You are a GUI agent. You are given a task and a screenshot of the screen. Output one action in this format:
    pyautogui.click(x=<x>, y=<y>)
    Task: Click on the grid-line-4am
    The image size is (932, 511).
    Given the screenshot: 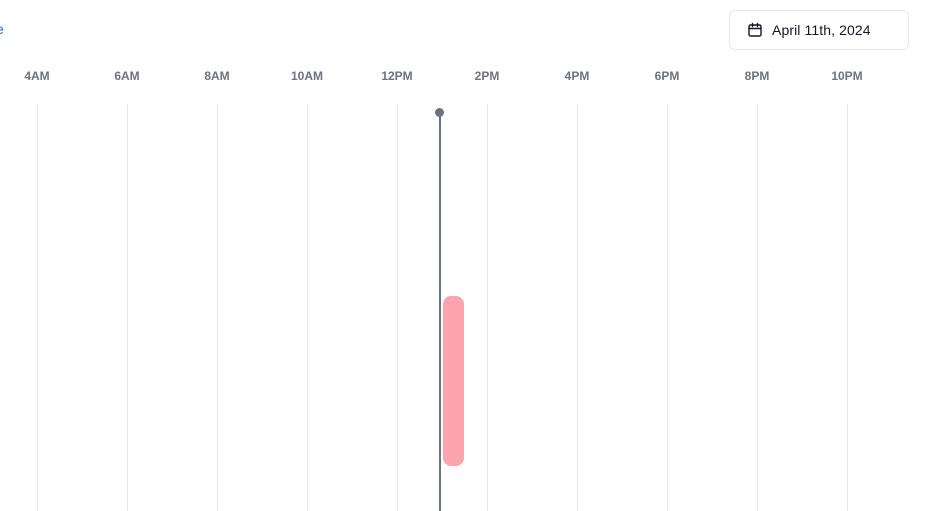 What is the action you would take?
    pyautogui.click(x=37, y=307)
    